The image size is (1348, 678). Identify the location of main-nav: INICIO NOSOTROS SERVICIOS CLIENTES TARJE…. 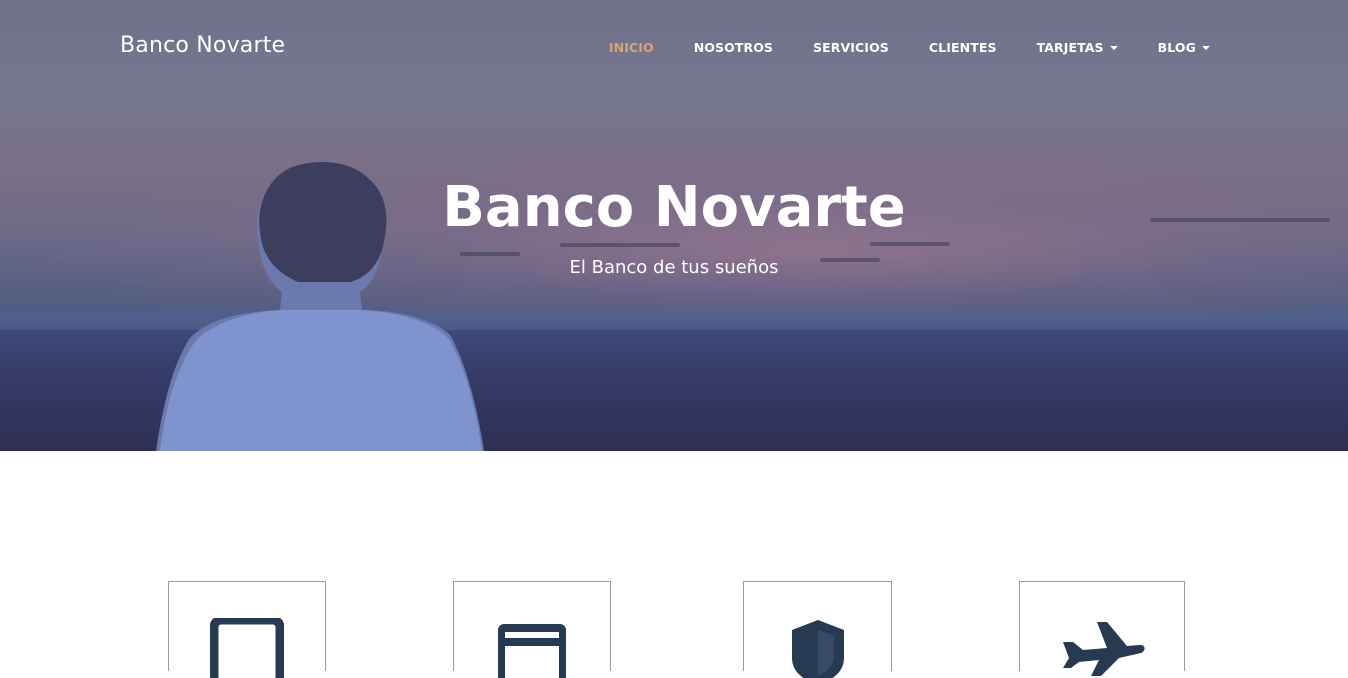
(889, 47).